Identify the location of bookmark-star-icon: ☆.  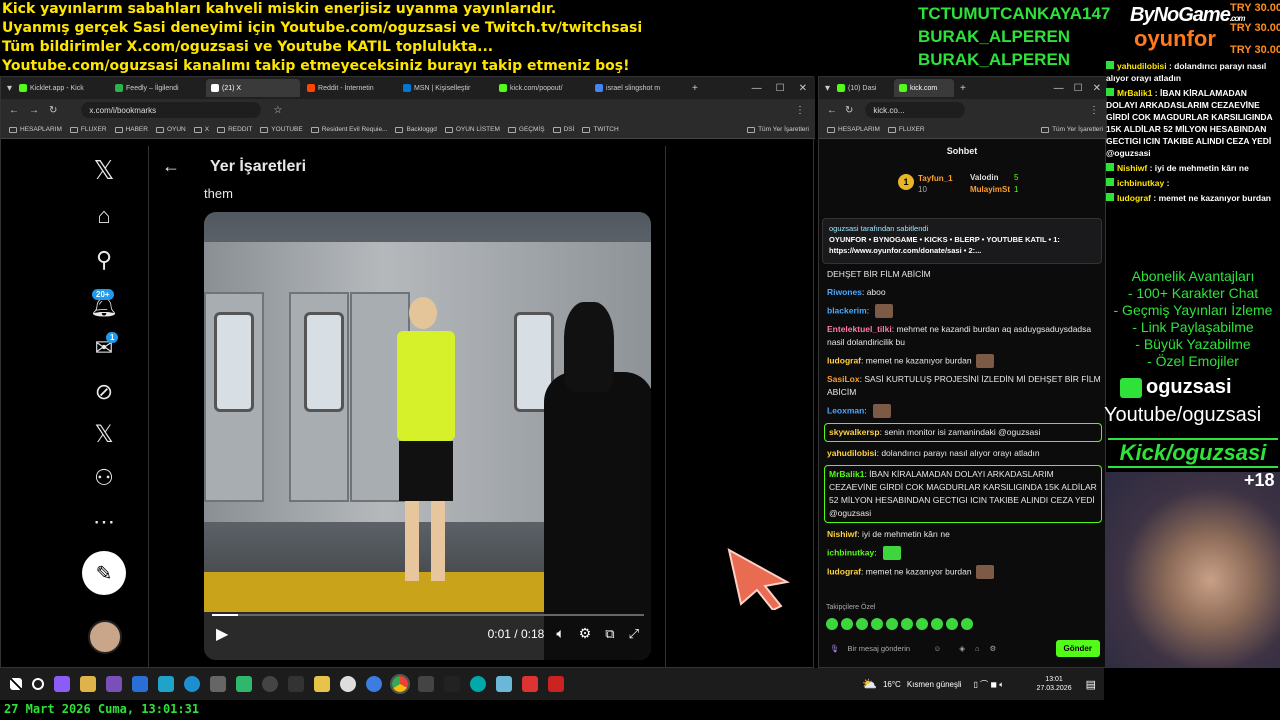
(277, 110).